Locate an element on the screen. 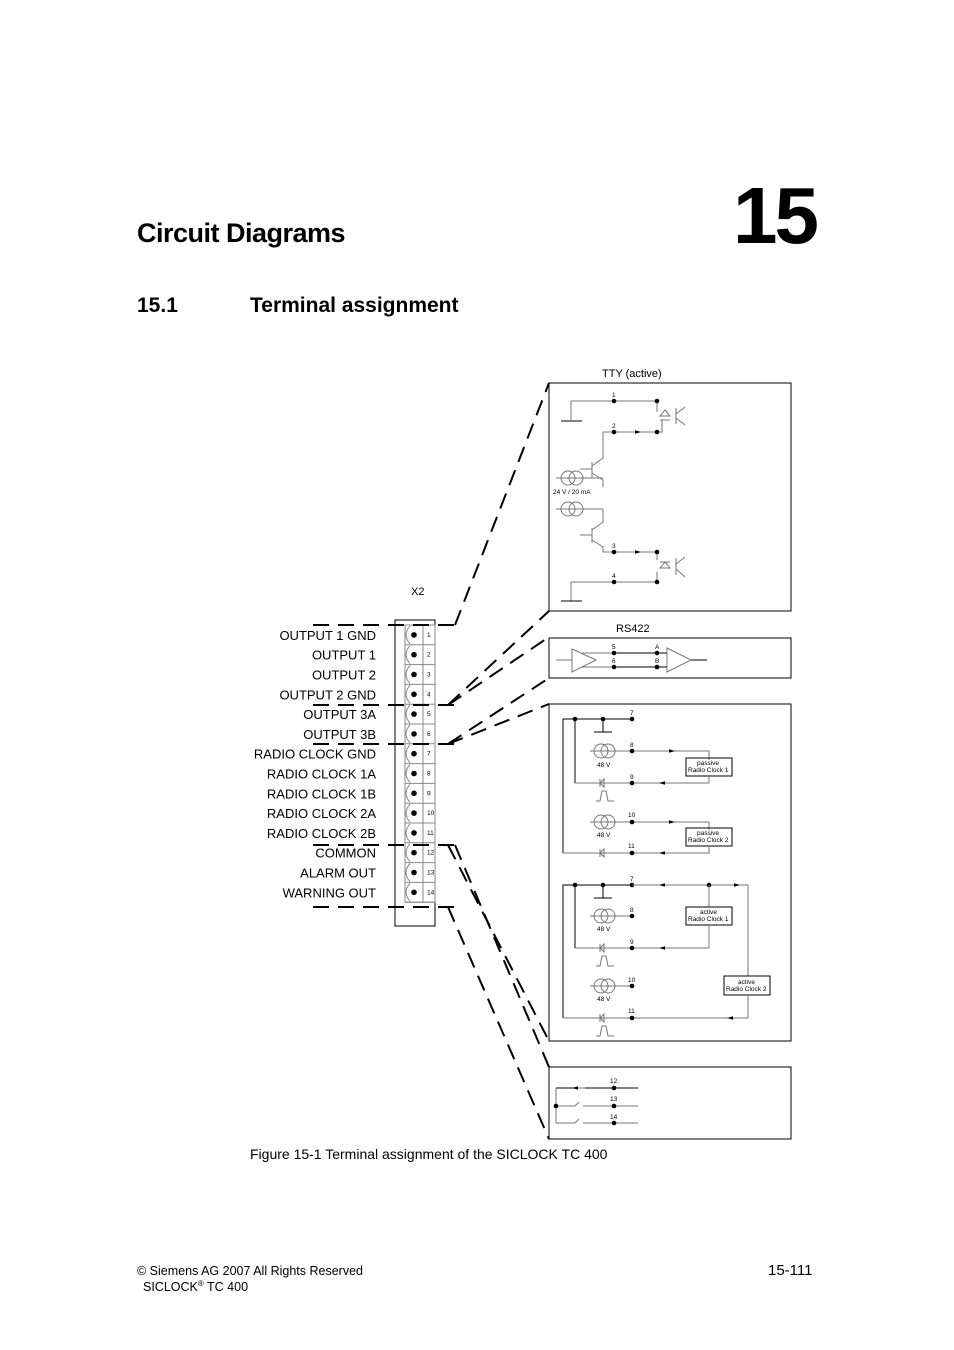 The image size is (954, 1350). rs422-title: RS422 is located at coordinates (633, 629).